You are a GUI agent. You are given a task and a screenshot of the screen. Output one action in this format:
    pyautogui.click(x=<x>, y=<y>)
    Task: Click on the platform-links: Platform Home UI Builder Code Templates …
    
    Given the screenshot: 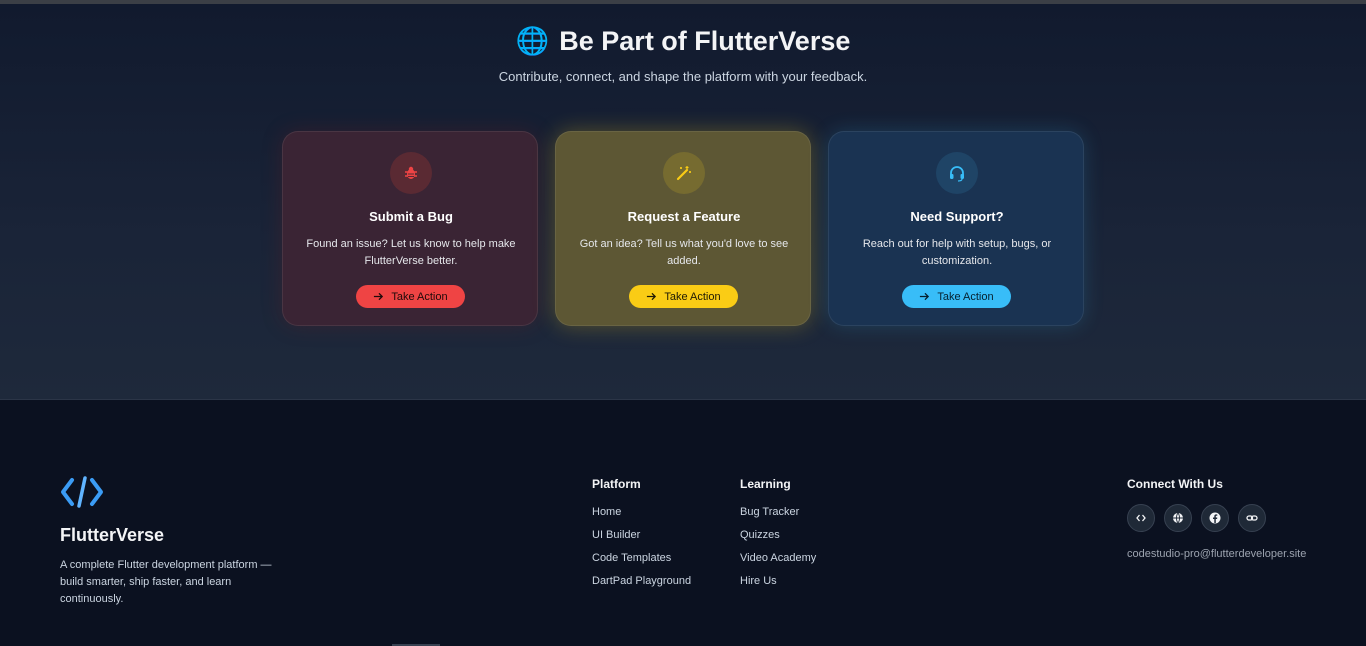 What is the action you would take?
    pyautogui.click(x=641, y=537)
    